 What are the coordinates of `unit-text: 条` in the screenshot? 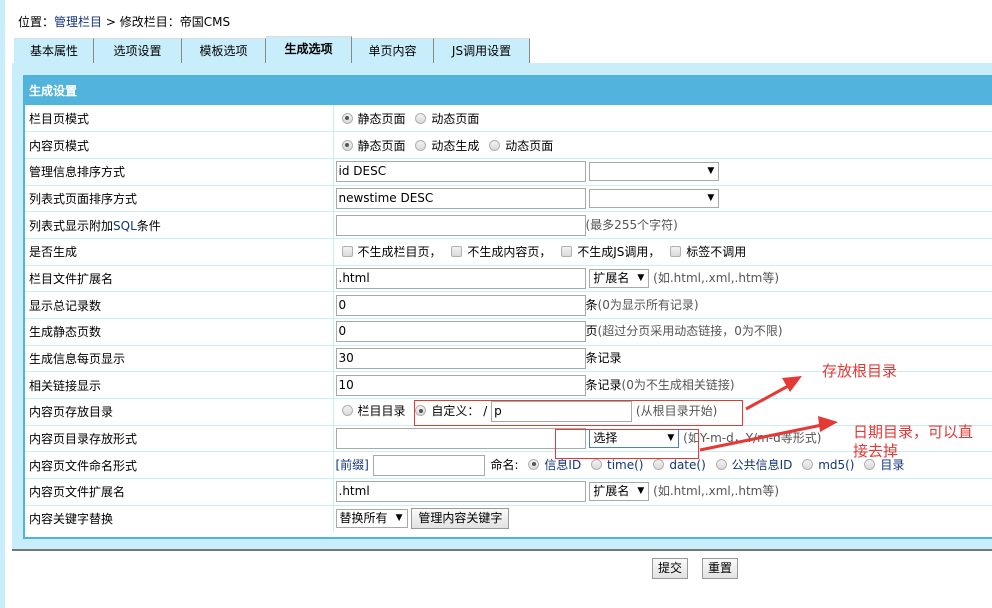 It's located at (591, 304).